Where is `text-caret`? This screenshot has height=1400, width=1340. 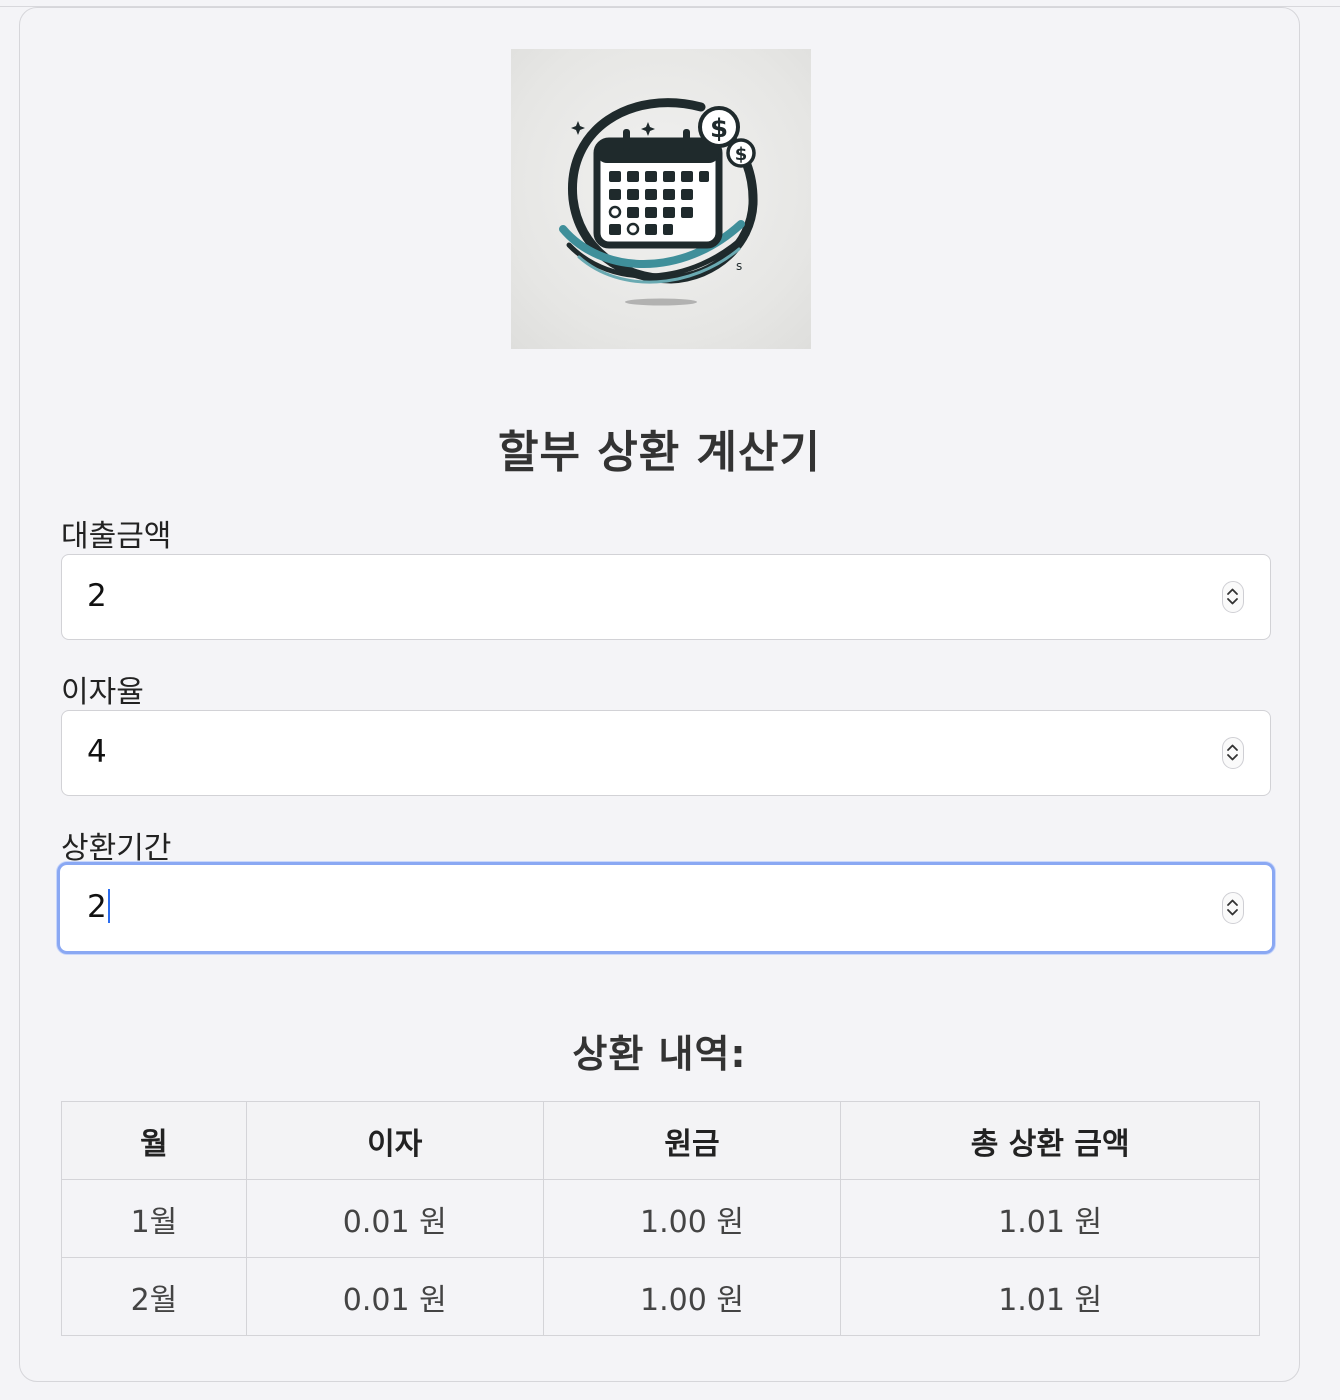
text-caret is located at coordinates (108, 906).